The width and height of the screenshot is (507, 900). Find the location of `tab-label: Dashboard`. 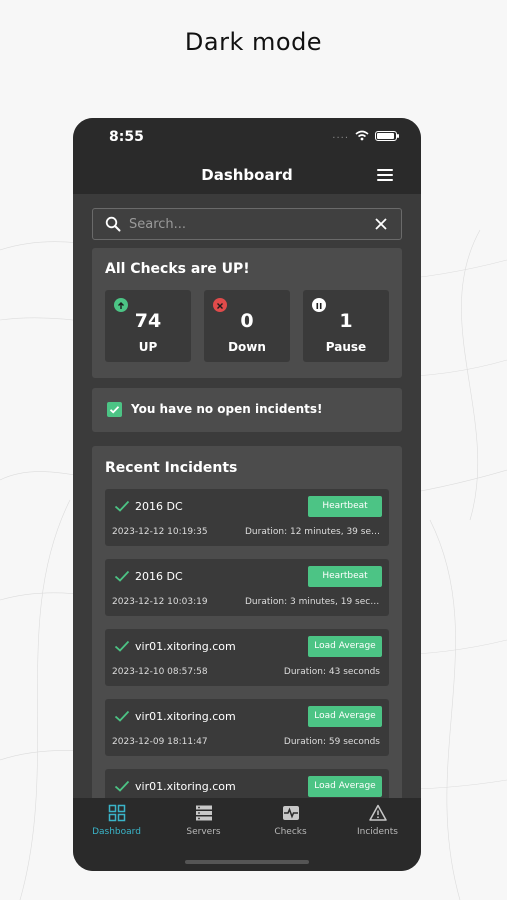

tab-label: Dashboard is located at coordinates (116, 832).